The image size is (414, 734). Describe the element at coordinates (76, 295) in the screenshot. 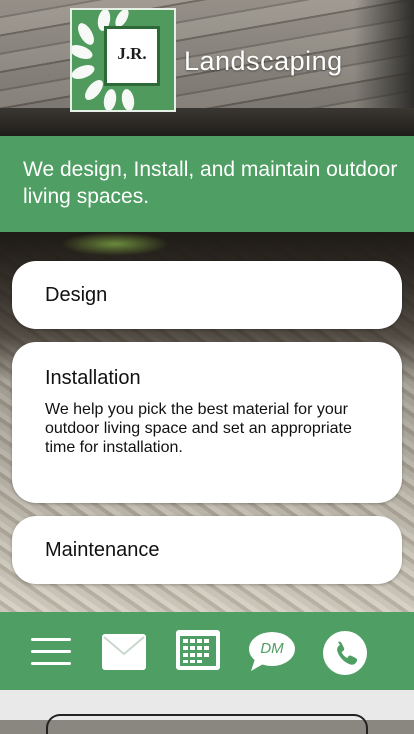

I see `service-title: Design` at that location.